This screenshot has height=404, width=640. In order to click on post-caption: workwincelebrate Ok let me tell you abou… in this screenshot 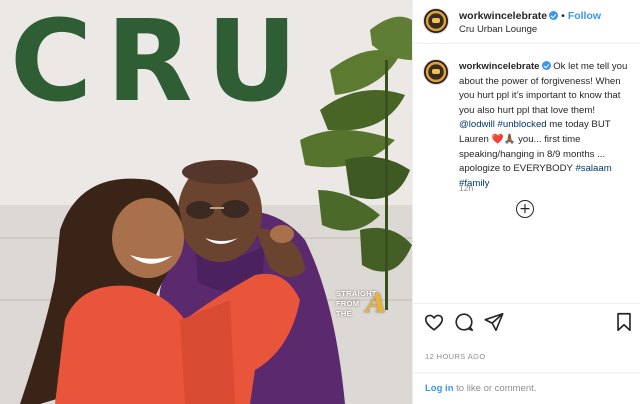, I will do `click(546, 125)`.